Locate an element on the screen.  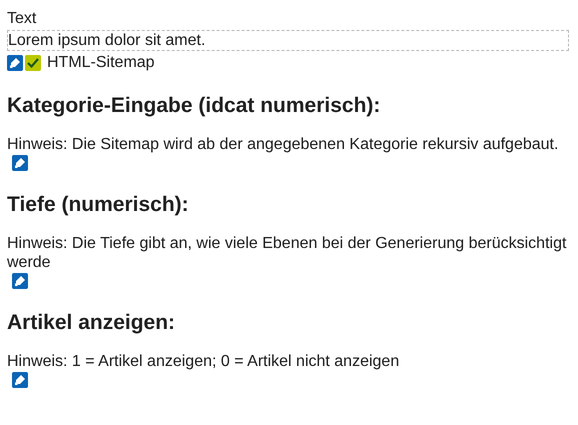
section-heading: Kategorie-Eingabe (idcat numerisch): is located at coordinates (194, 106).